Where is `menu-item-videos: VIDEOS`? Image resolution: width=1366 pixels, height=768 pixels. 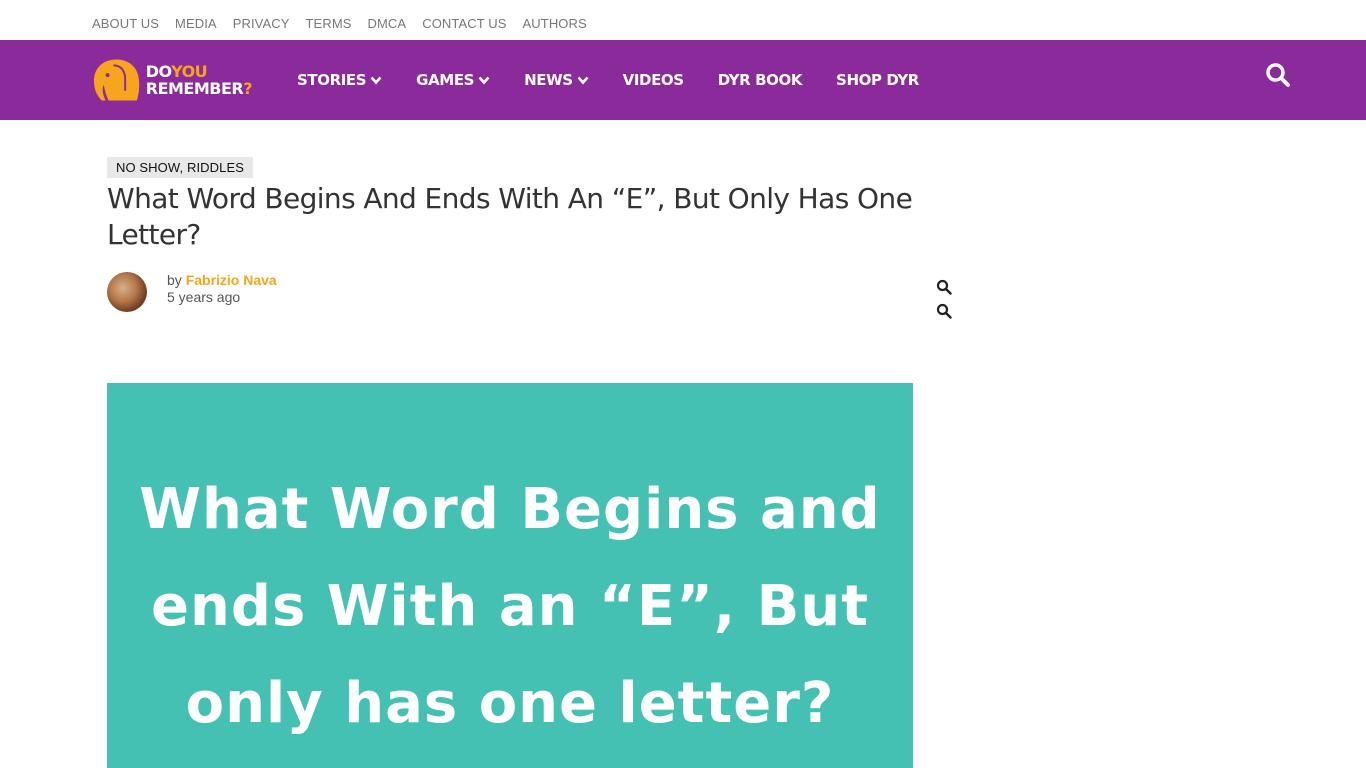
menu-item-videos: VIDEOS is located at coordinates (653, 80).